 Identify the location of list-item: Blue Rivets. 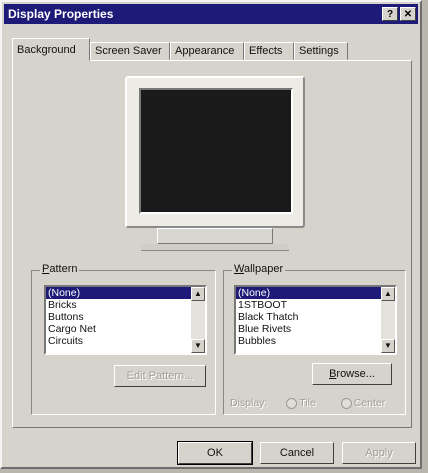
(315, 329).